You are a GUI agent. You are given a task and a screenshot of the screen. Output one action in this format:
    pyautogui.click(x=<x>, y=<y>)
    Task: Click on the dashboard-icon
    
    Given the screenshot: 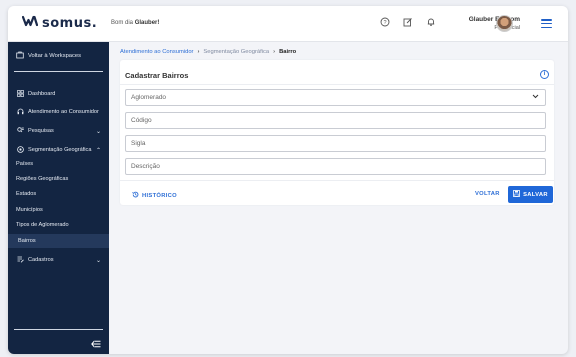 What is the action you would take?
    pyautogui.click(x=20, y=94)
    